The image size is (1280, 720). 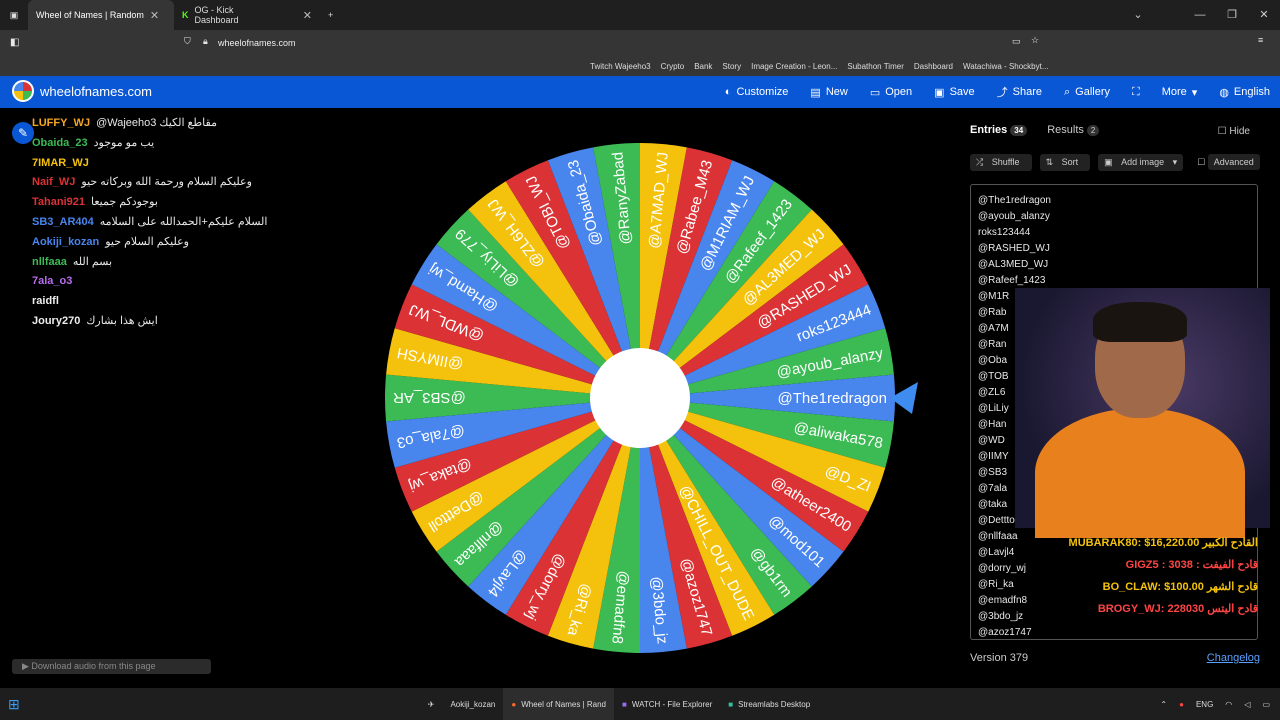 What do you see at coordinates (235, 704) in the screenshot?
I see `taskbar-app-icon: ✈` at bounding box center [235, 704].